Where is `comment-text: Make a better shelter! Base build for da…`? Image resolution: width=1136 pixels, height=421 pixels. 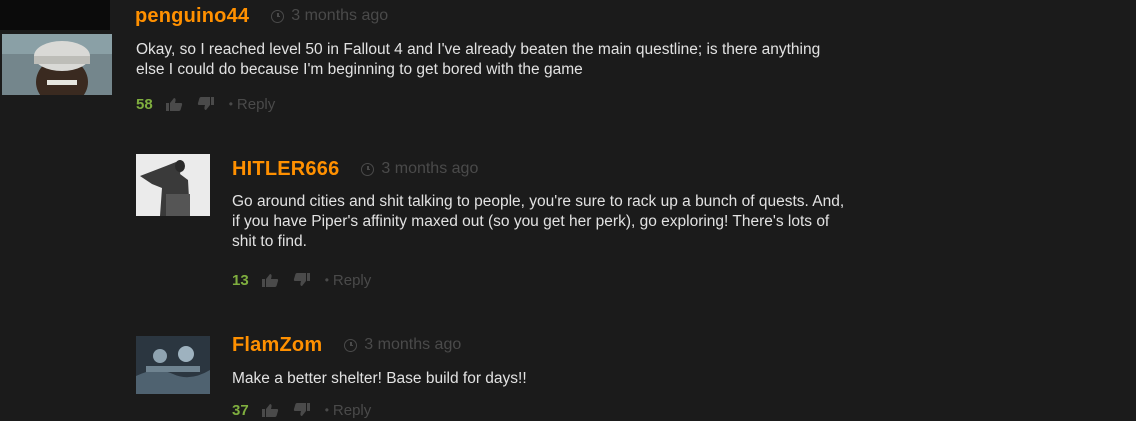 comment-text: Make a better shelter! Base build for da… is located at coordinates (682, 379).